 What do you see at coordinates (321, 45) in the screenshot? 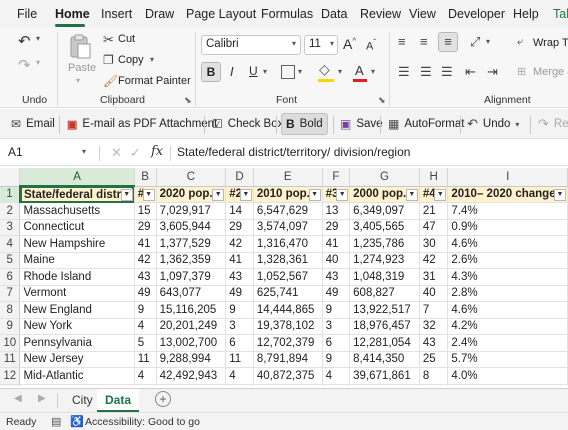
I see `font-size-select: 11 ▾` at bounding box center [321, 45].